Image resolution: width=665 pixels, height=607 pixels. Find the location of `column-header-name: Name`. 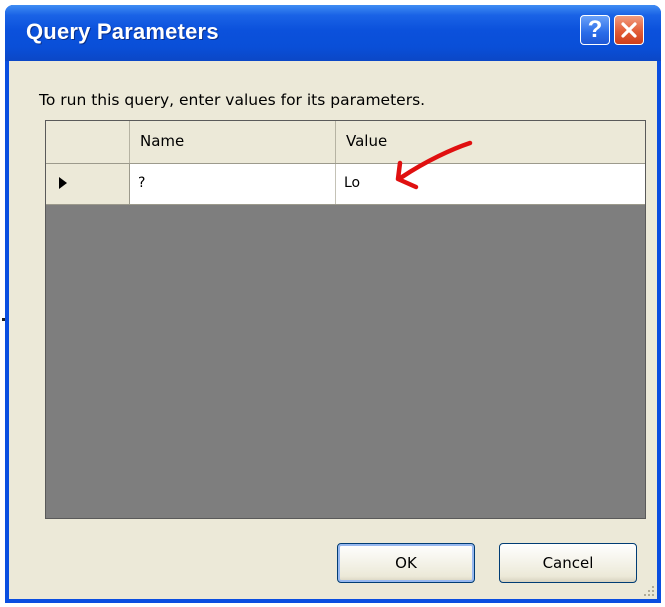

column-header-name: Name is located at coordinates (233, 142).